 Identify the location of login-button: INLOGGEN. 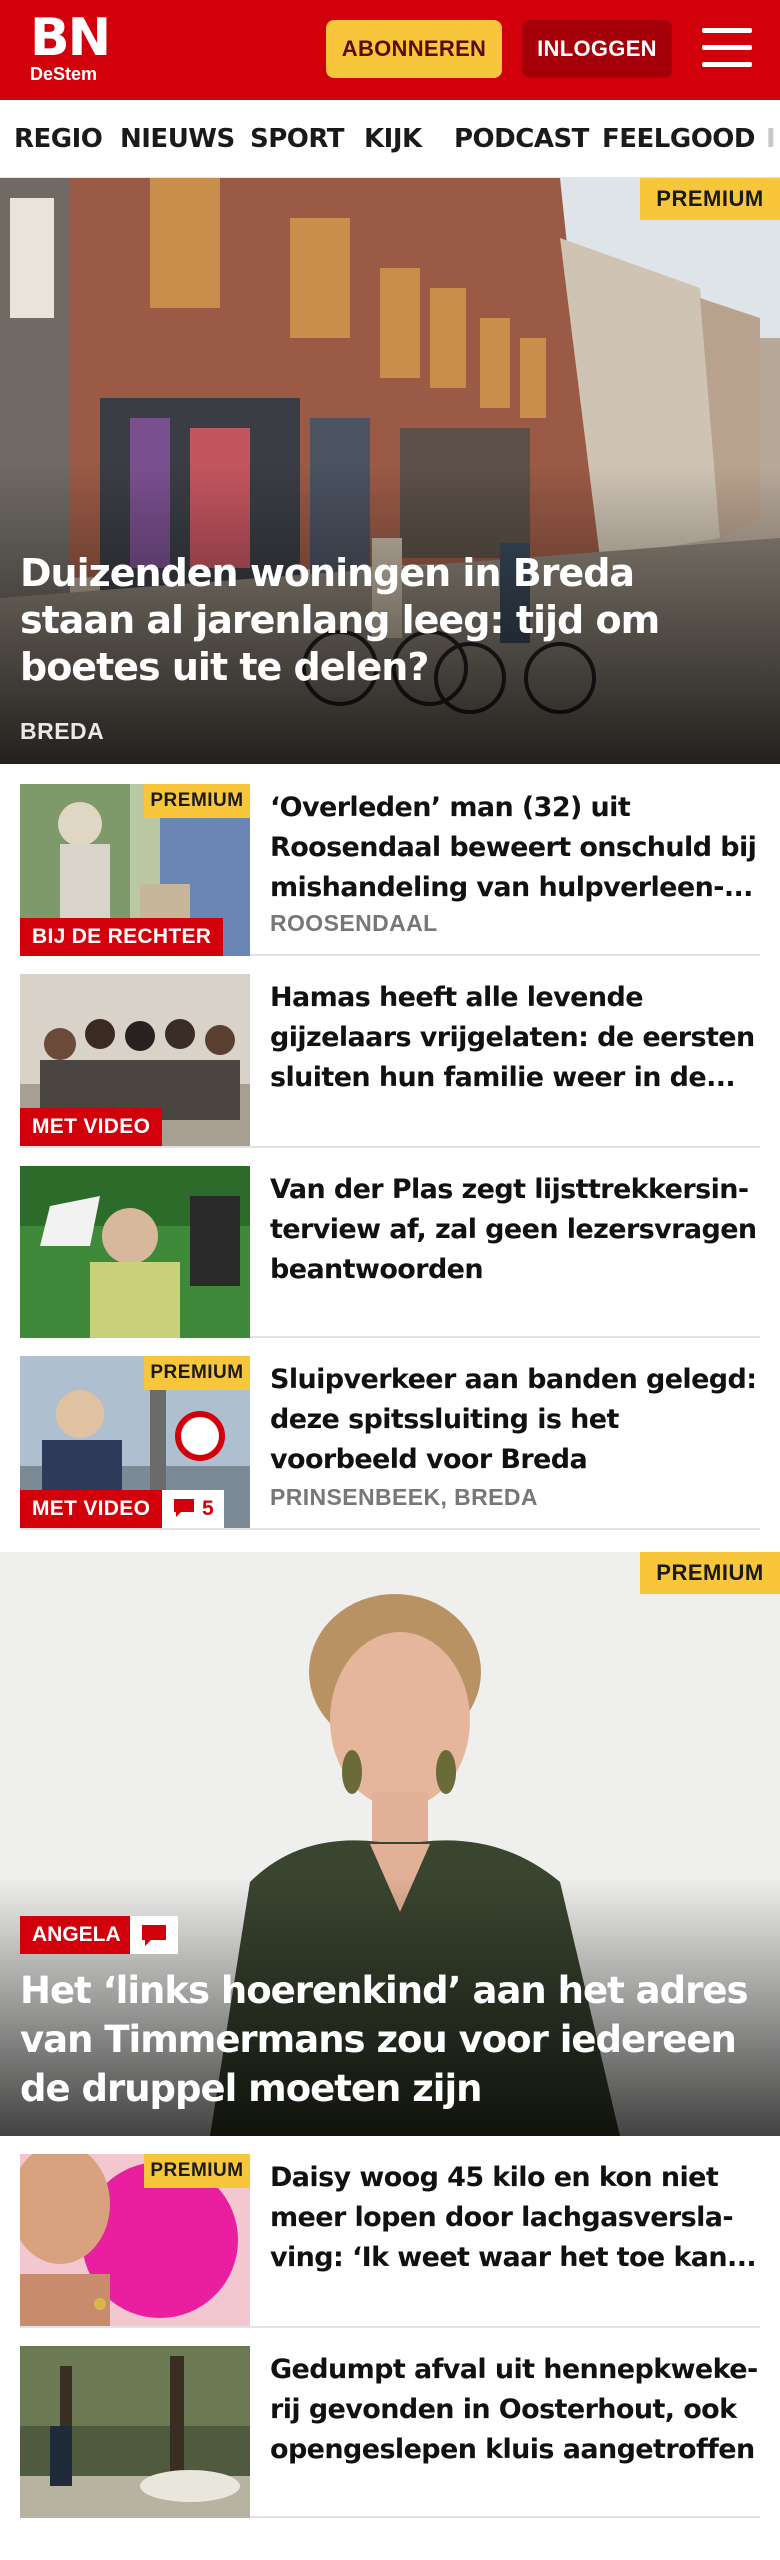
(597, 49).